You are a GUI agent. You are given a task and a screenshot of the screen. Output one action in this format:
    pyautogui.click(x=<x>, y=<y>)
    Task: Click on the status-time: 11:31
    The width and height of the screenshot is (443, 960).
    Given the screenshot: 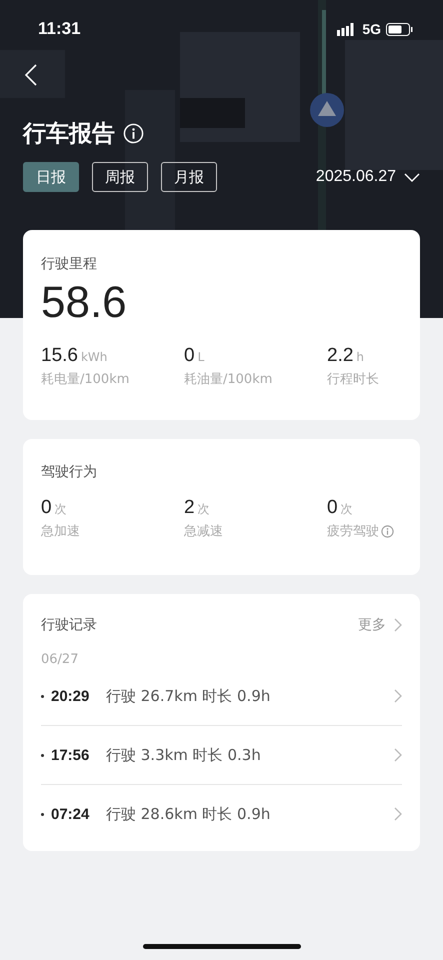 What is the action you would take?
    pyautogui.click(x=59, y=29)
    